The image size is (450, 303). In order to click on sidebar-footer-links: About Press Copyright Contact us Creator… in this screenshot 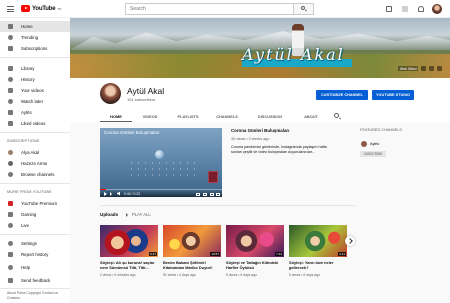, I will do `click(37, 296)`.